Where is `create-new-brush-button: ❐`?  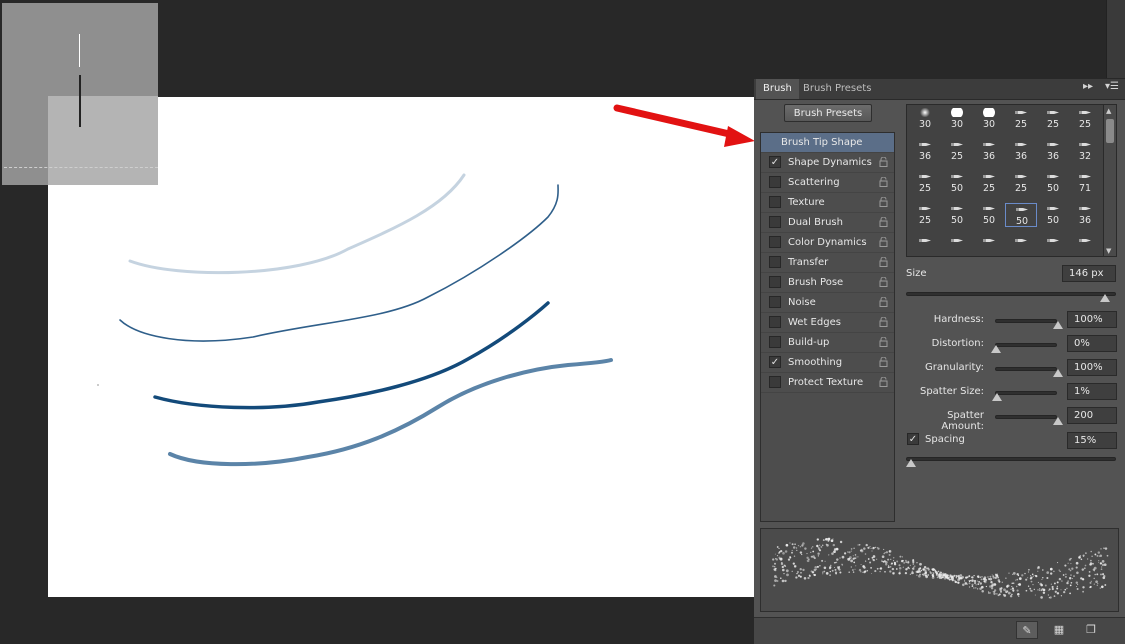 create-new-brush-button: ❐ is located at coordinates (1091, 630).